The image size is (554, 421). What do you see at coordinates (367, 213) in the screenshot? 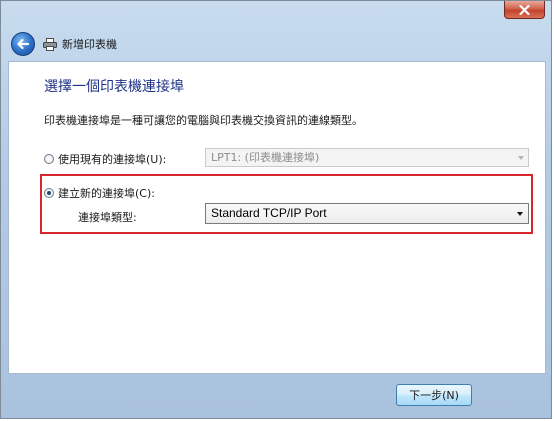
I see `port-type-select: Standard TCP/IP Port` at bounding box center [367, 213].